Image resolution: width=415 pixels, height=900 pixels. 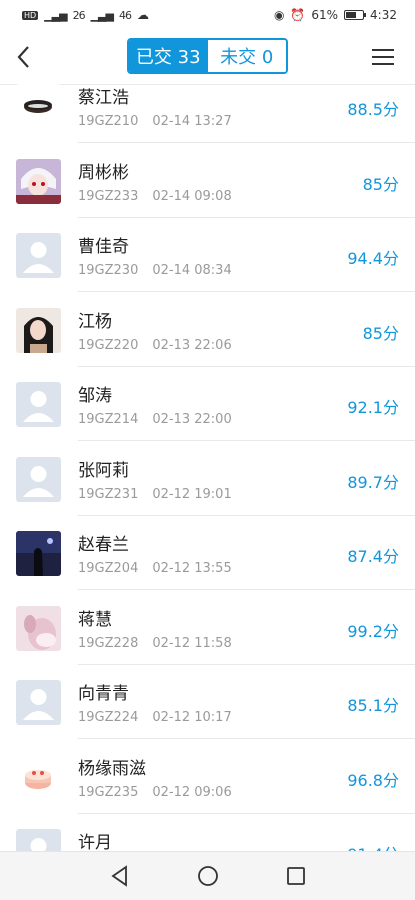 I want to click on header: 已交 33 未交 0, so click(x=207, y=57).